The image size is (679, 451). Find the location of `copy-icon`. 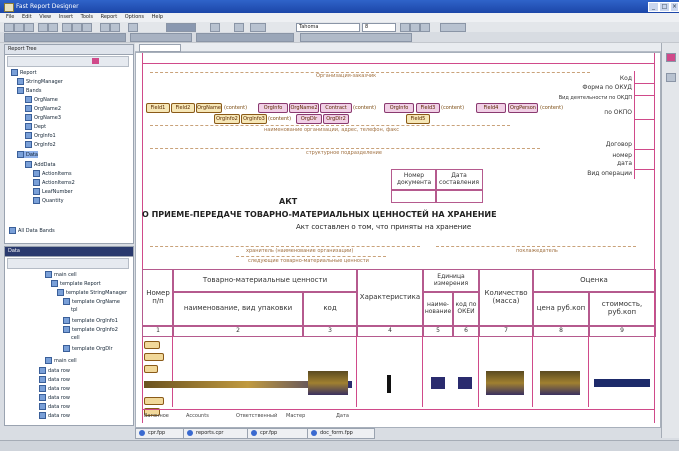

copy-icon is located at coordinates (77, 27).